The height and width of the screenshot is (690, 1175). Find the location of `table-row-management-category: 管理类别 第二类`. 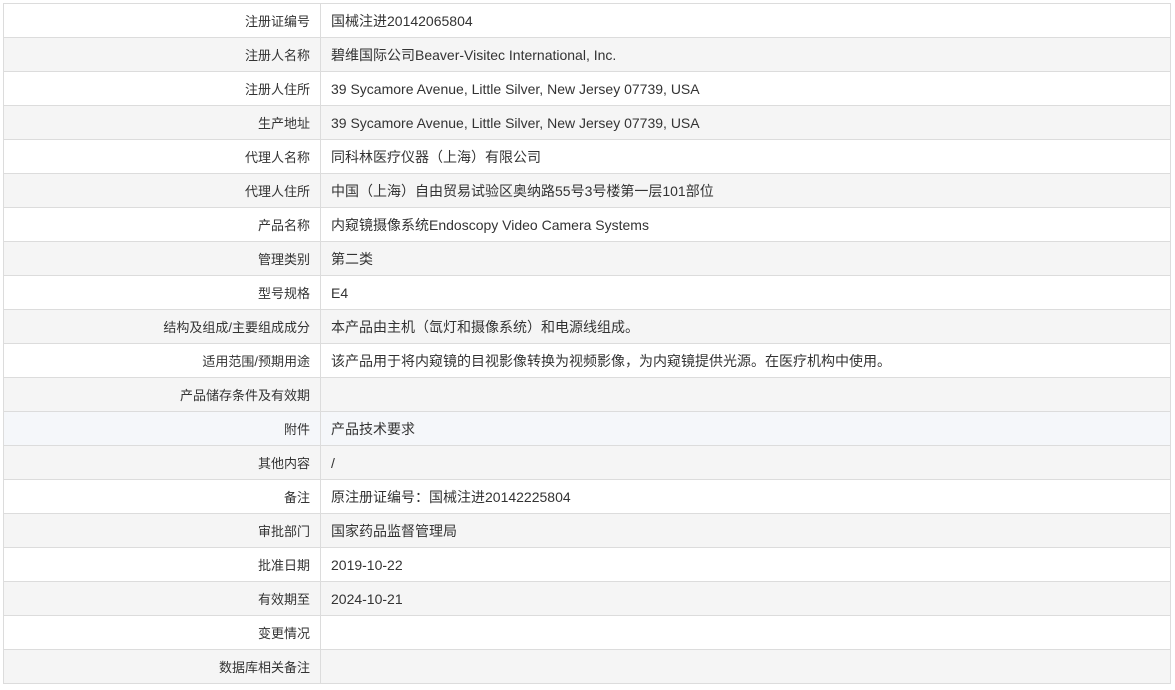

table-row-management-category: 管理类别 第二类 is located at coordinates (587, 258).